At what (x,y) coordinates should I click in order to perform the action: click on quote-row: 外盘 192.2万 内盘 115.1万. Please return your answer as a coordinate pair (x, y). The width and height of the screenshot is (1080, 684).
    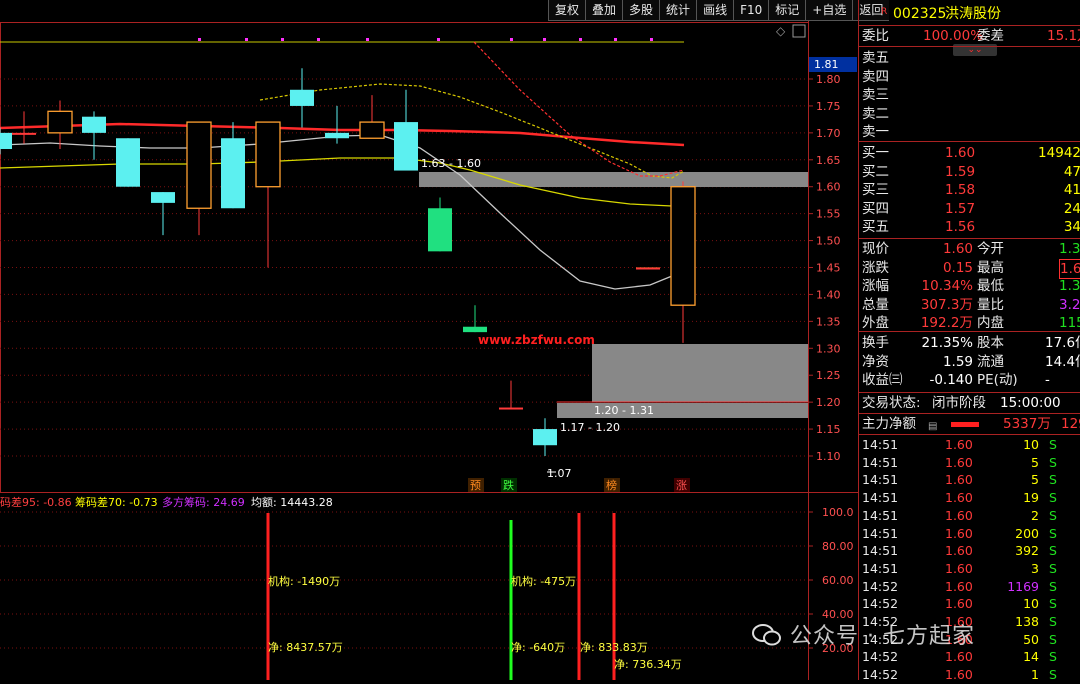
    Looking at the image, I should click on (969, 323).